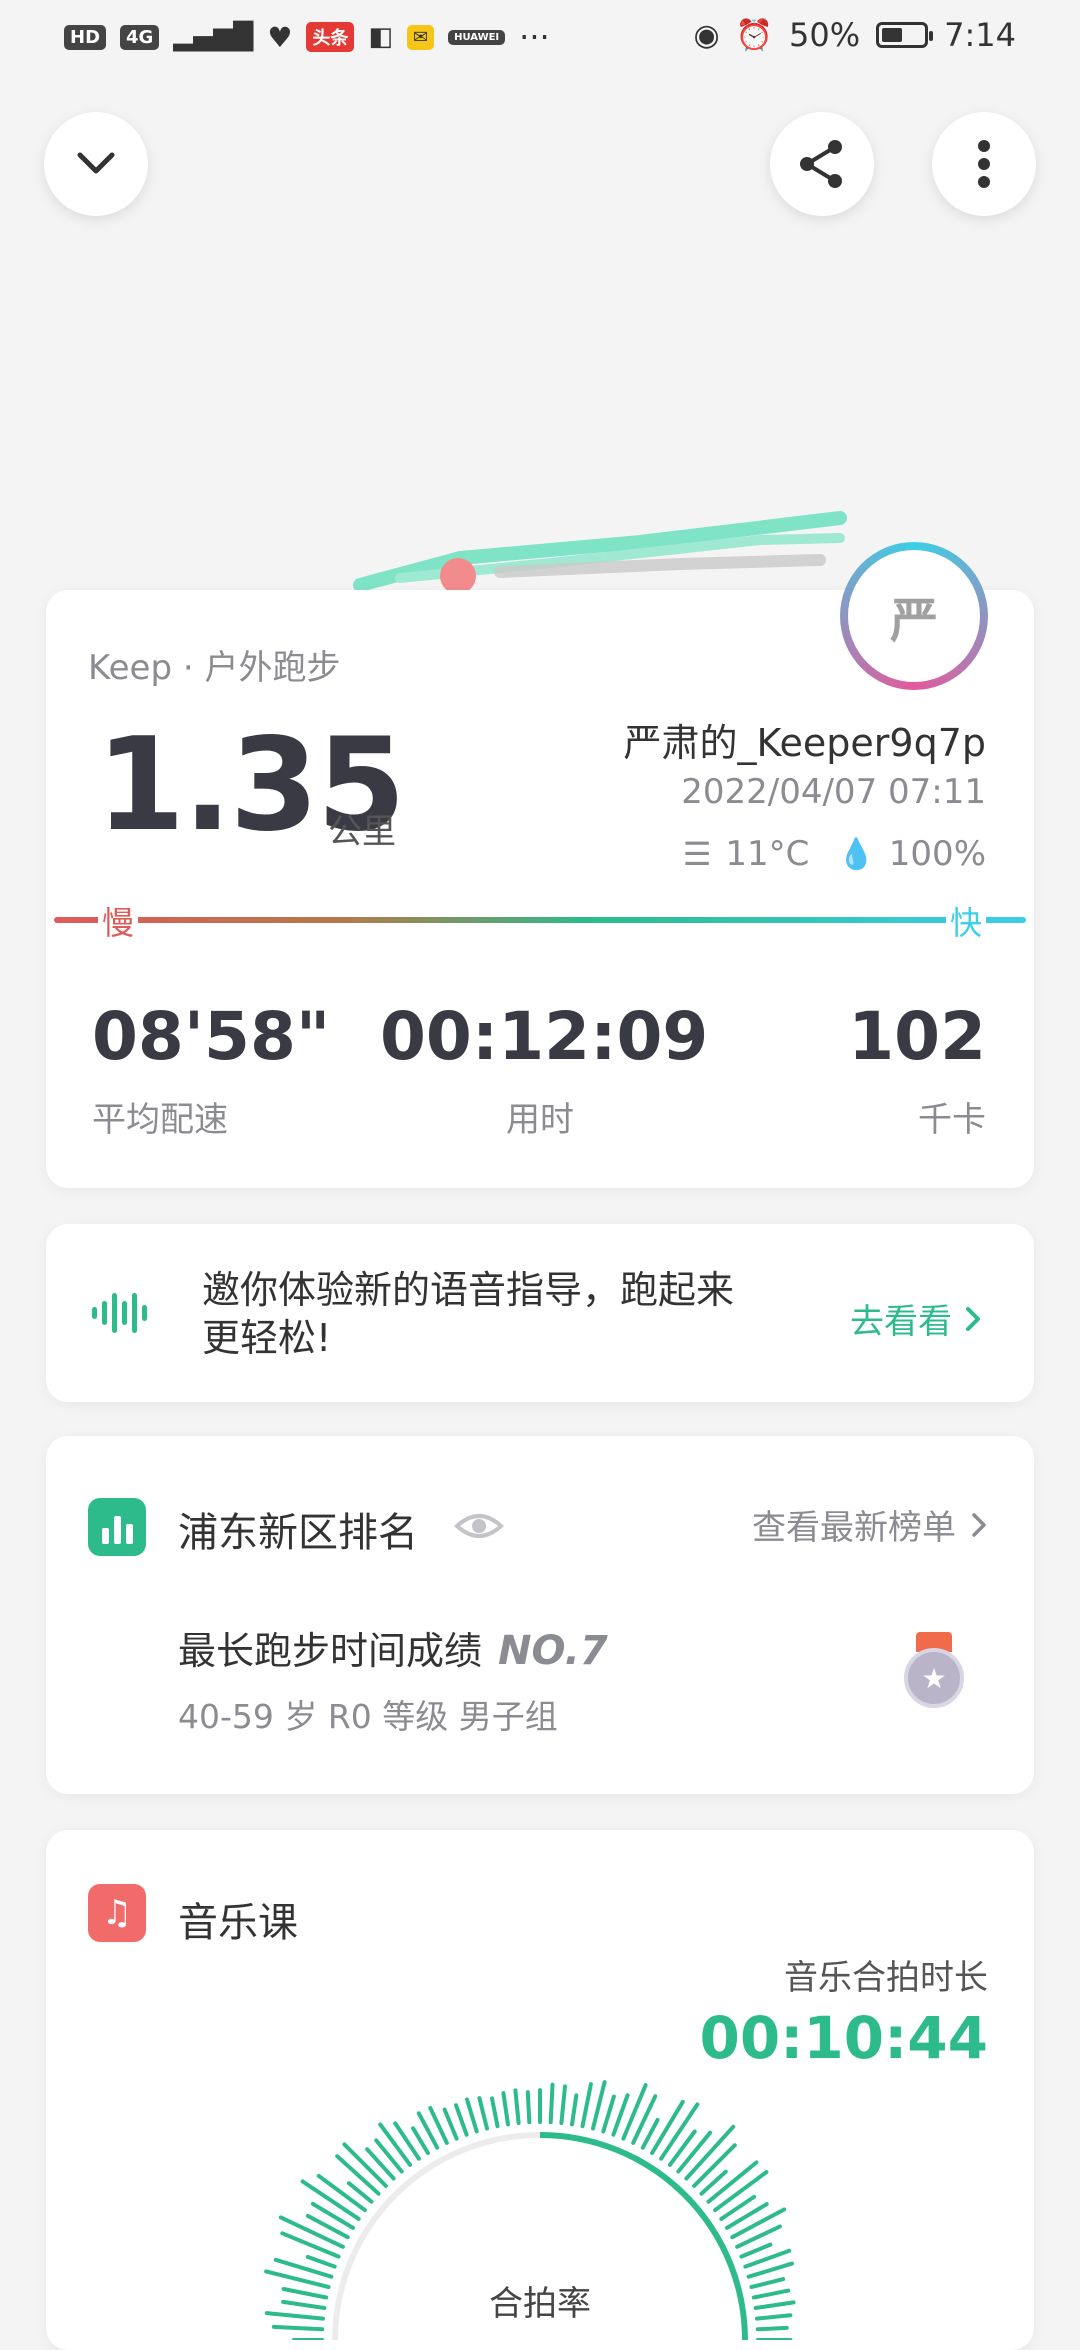 The image size is (1080, 2350). Describe the element at coordinates (330, 1651) in the screenshot. I see `ranking-item-title: 最长跑步时间成绩` at that location.